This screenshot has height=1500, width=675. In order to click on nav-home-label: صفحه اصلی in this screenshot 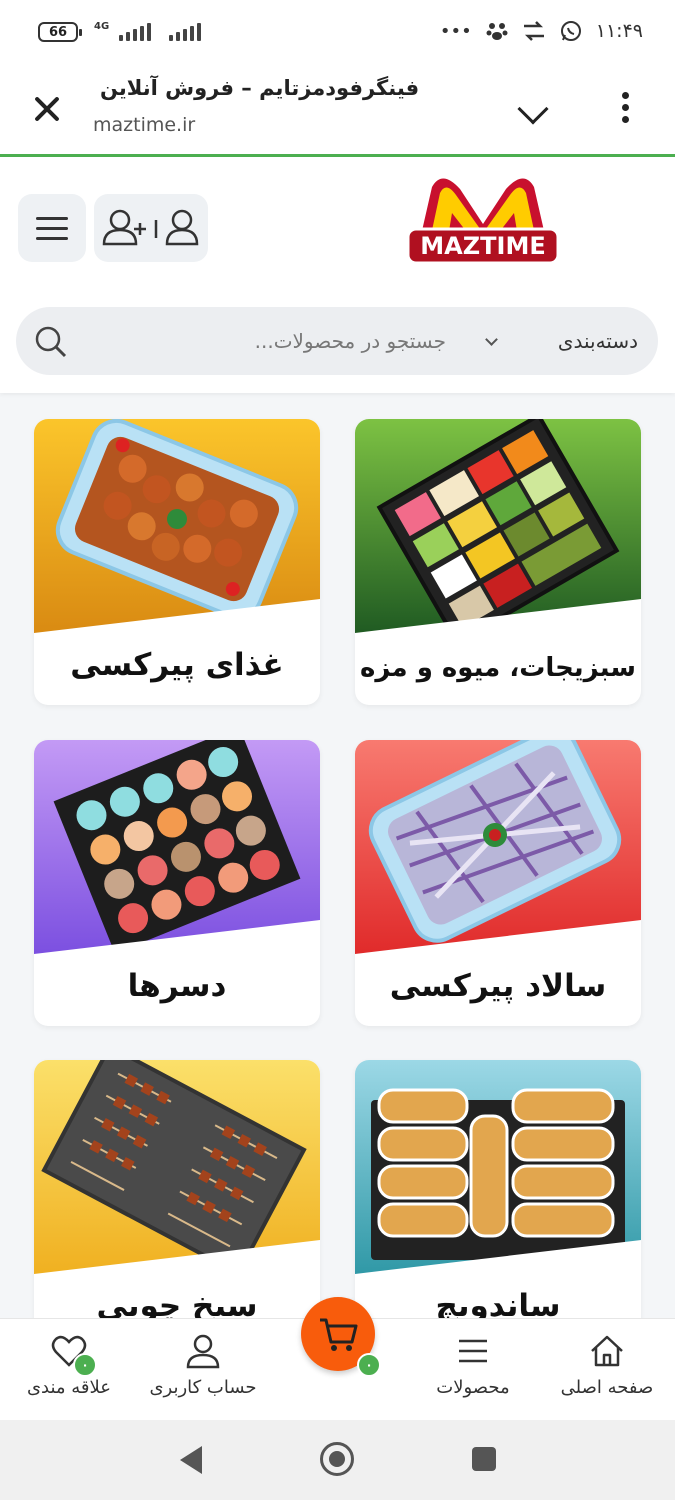, I will do `click(607, 1387)`.